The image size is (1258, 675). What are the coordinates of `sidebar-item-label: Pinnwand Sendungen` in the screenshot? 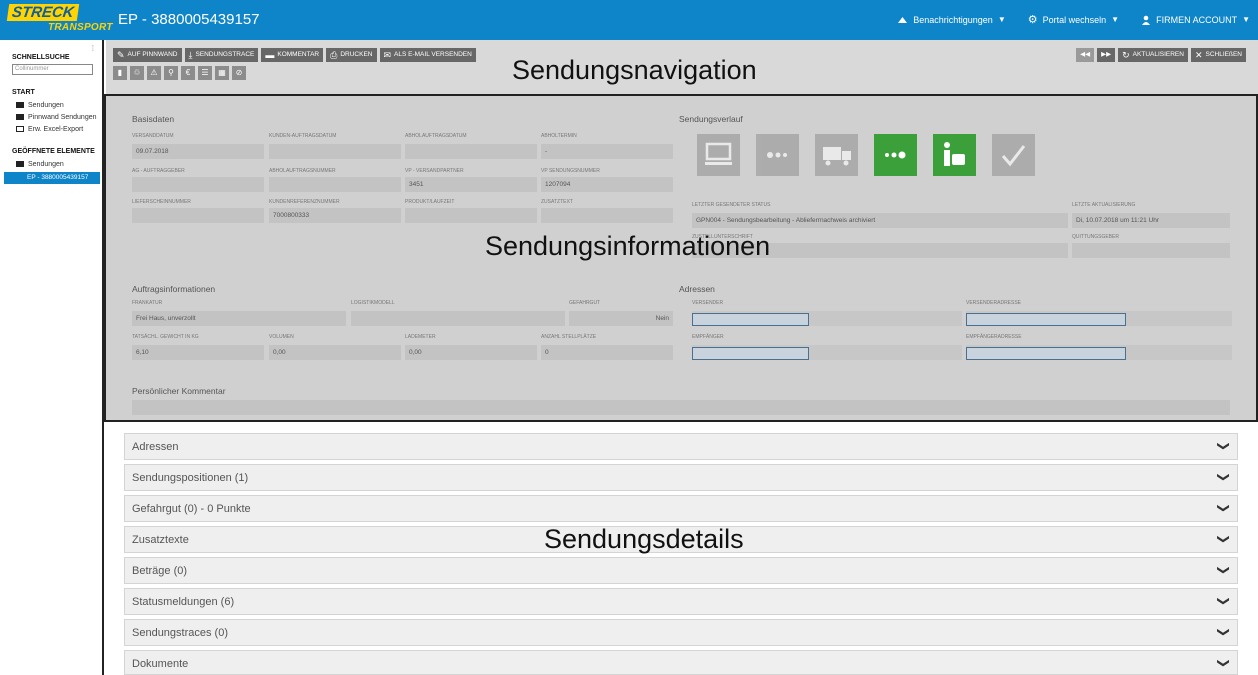 It's located at (62, 117).